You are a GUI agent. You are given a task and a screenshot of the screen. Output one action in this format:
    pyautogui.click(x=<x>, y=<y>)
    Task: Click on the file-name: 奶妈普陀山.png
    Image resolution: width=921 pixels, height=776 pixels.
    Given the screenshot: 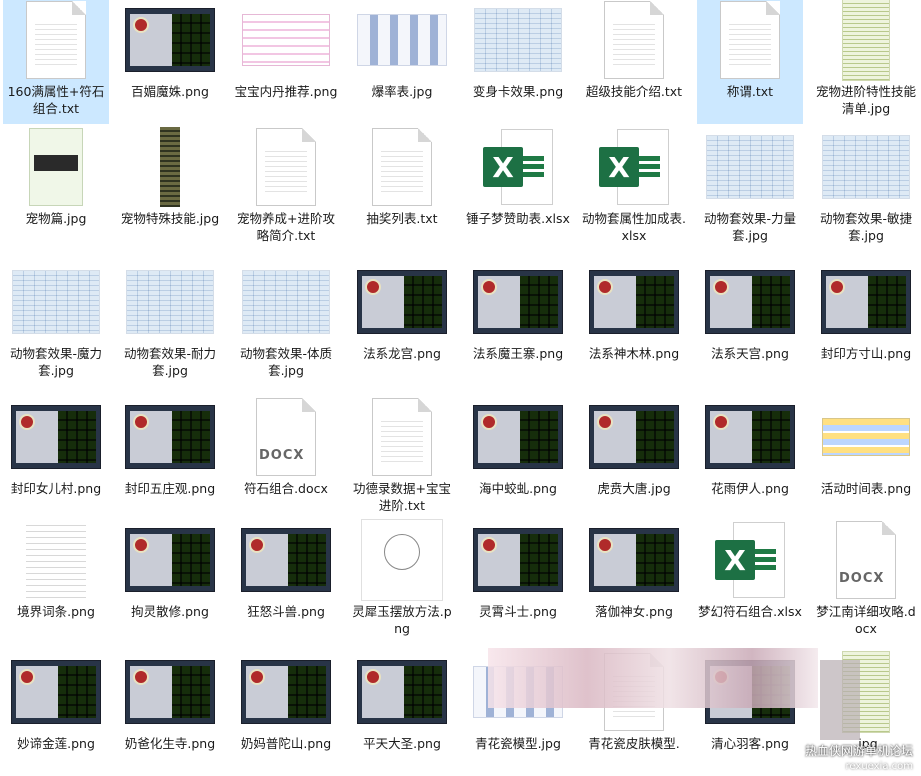 What is the action you would take?
    pyautogui.click(x=286, y=743)
    